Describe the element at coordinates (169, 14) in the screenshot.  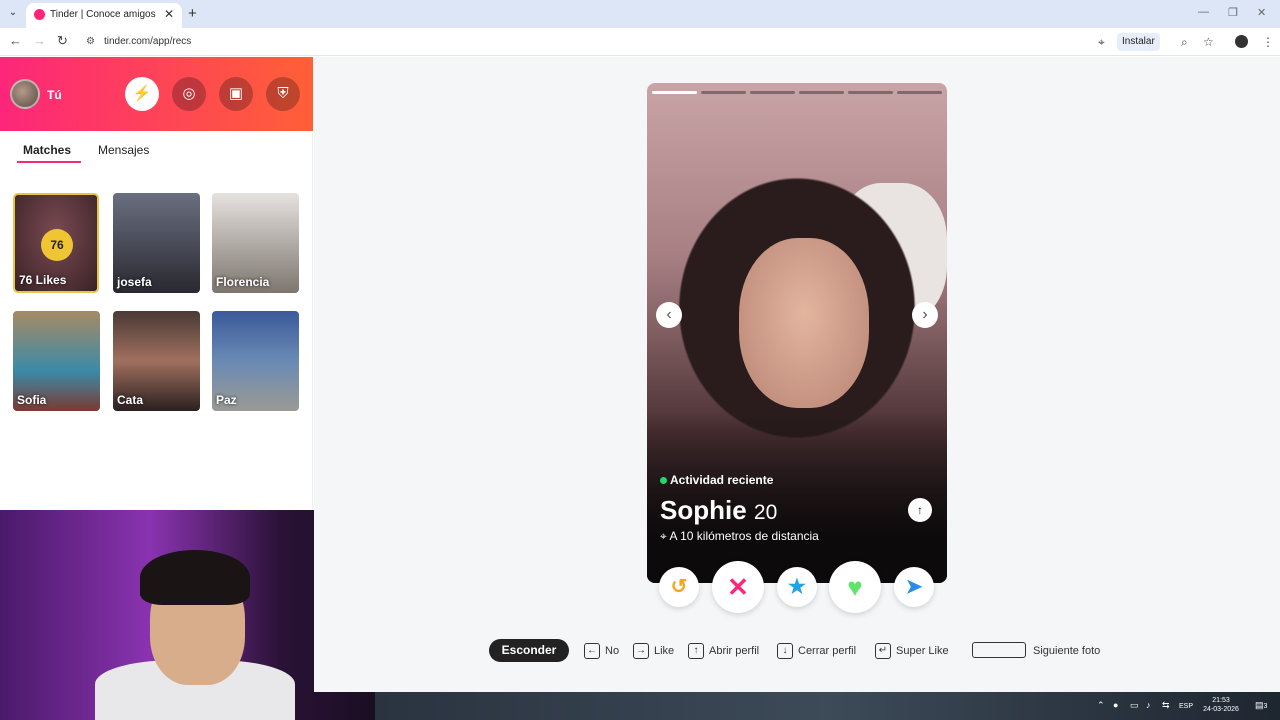
I see `tab-close-icon: ✕` at that location.